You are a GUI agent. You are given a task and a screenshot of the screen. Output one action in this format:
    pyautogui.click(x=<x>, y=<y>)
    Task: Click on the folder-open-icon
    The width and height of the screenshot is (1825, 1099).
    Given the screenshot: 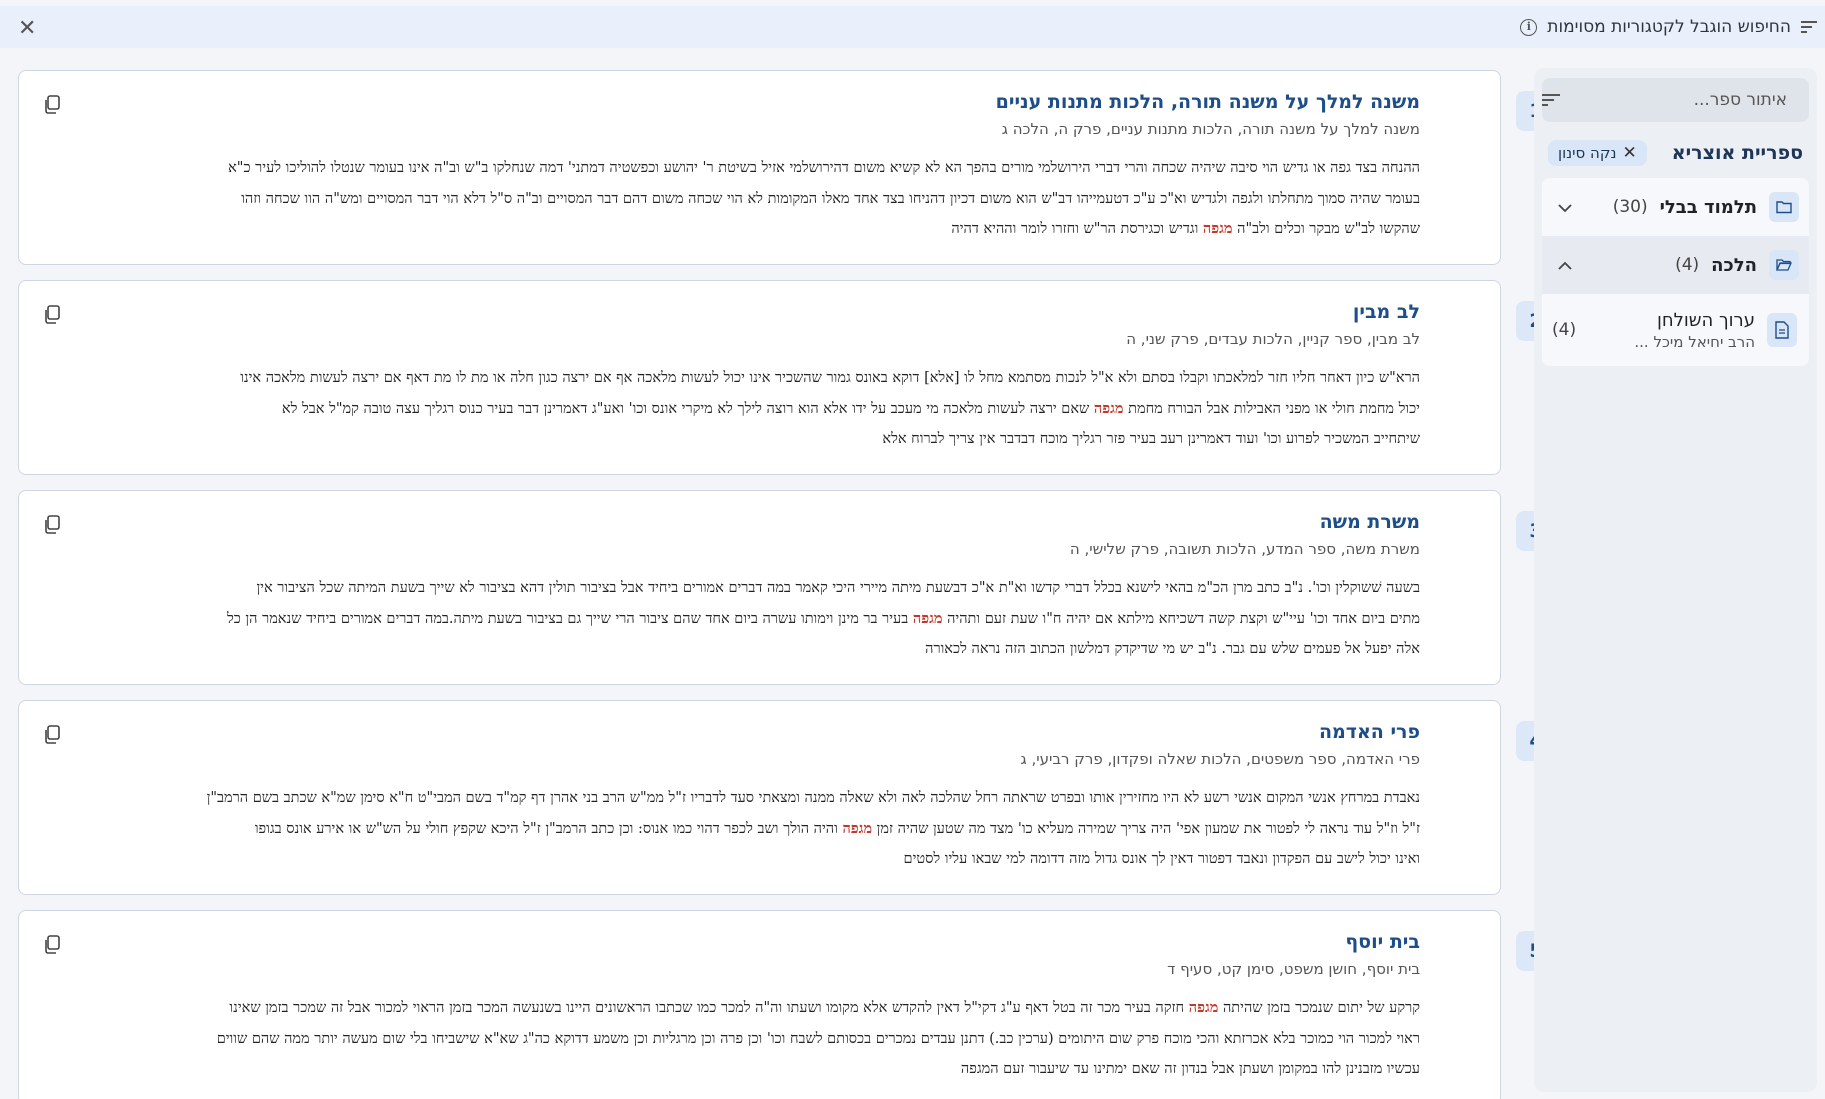 What is the action you would take?
    pyautogui.click(x=1784, y=265)
    